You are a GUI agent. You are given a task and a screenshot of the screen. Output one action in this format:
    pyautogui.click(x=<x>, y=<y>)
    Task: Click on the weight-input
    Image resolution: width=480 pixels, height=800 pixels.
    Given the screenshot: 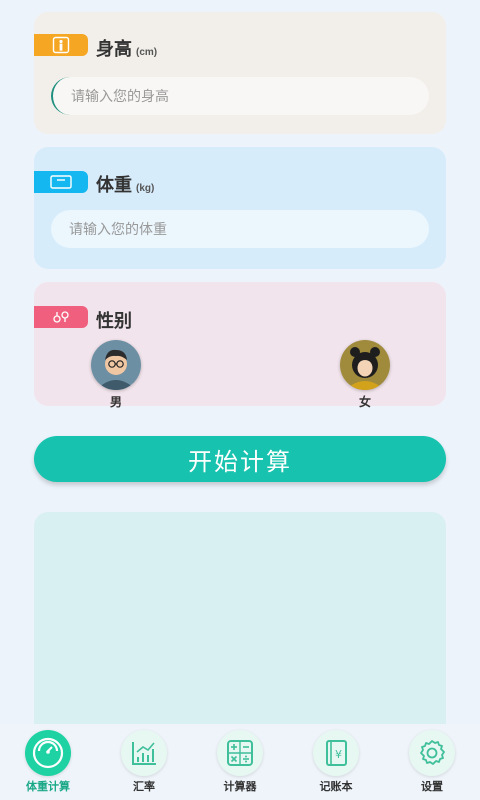 What is the action you would take?
    pyautogui.click(x=240, y=229)
    